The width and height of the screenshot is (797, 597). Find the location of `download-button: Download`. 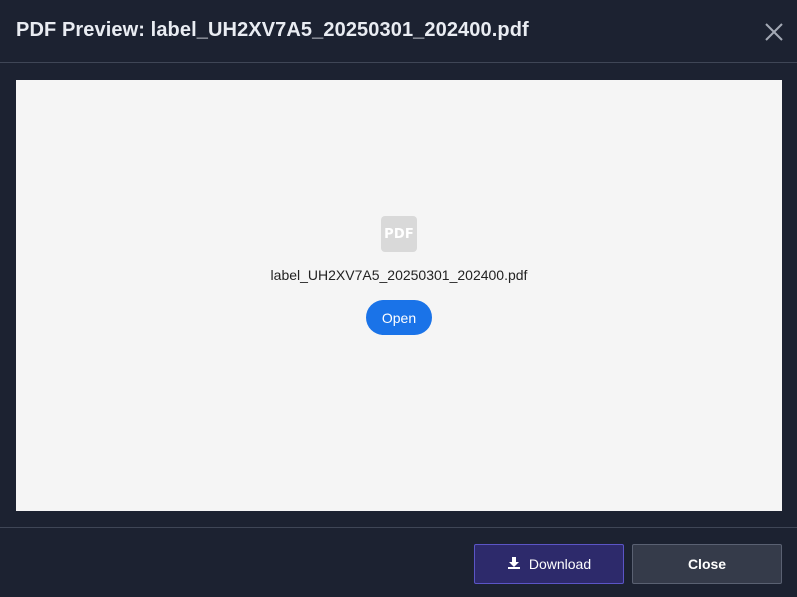

download-button: Download is located at coordinates (549, 564).